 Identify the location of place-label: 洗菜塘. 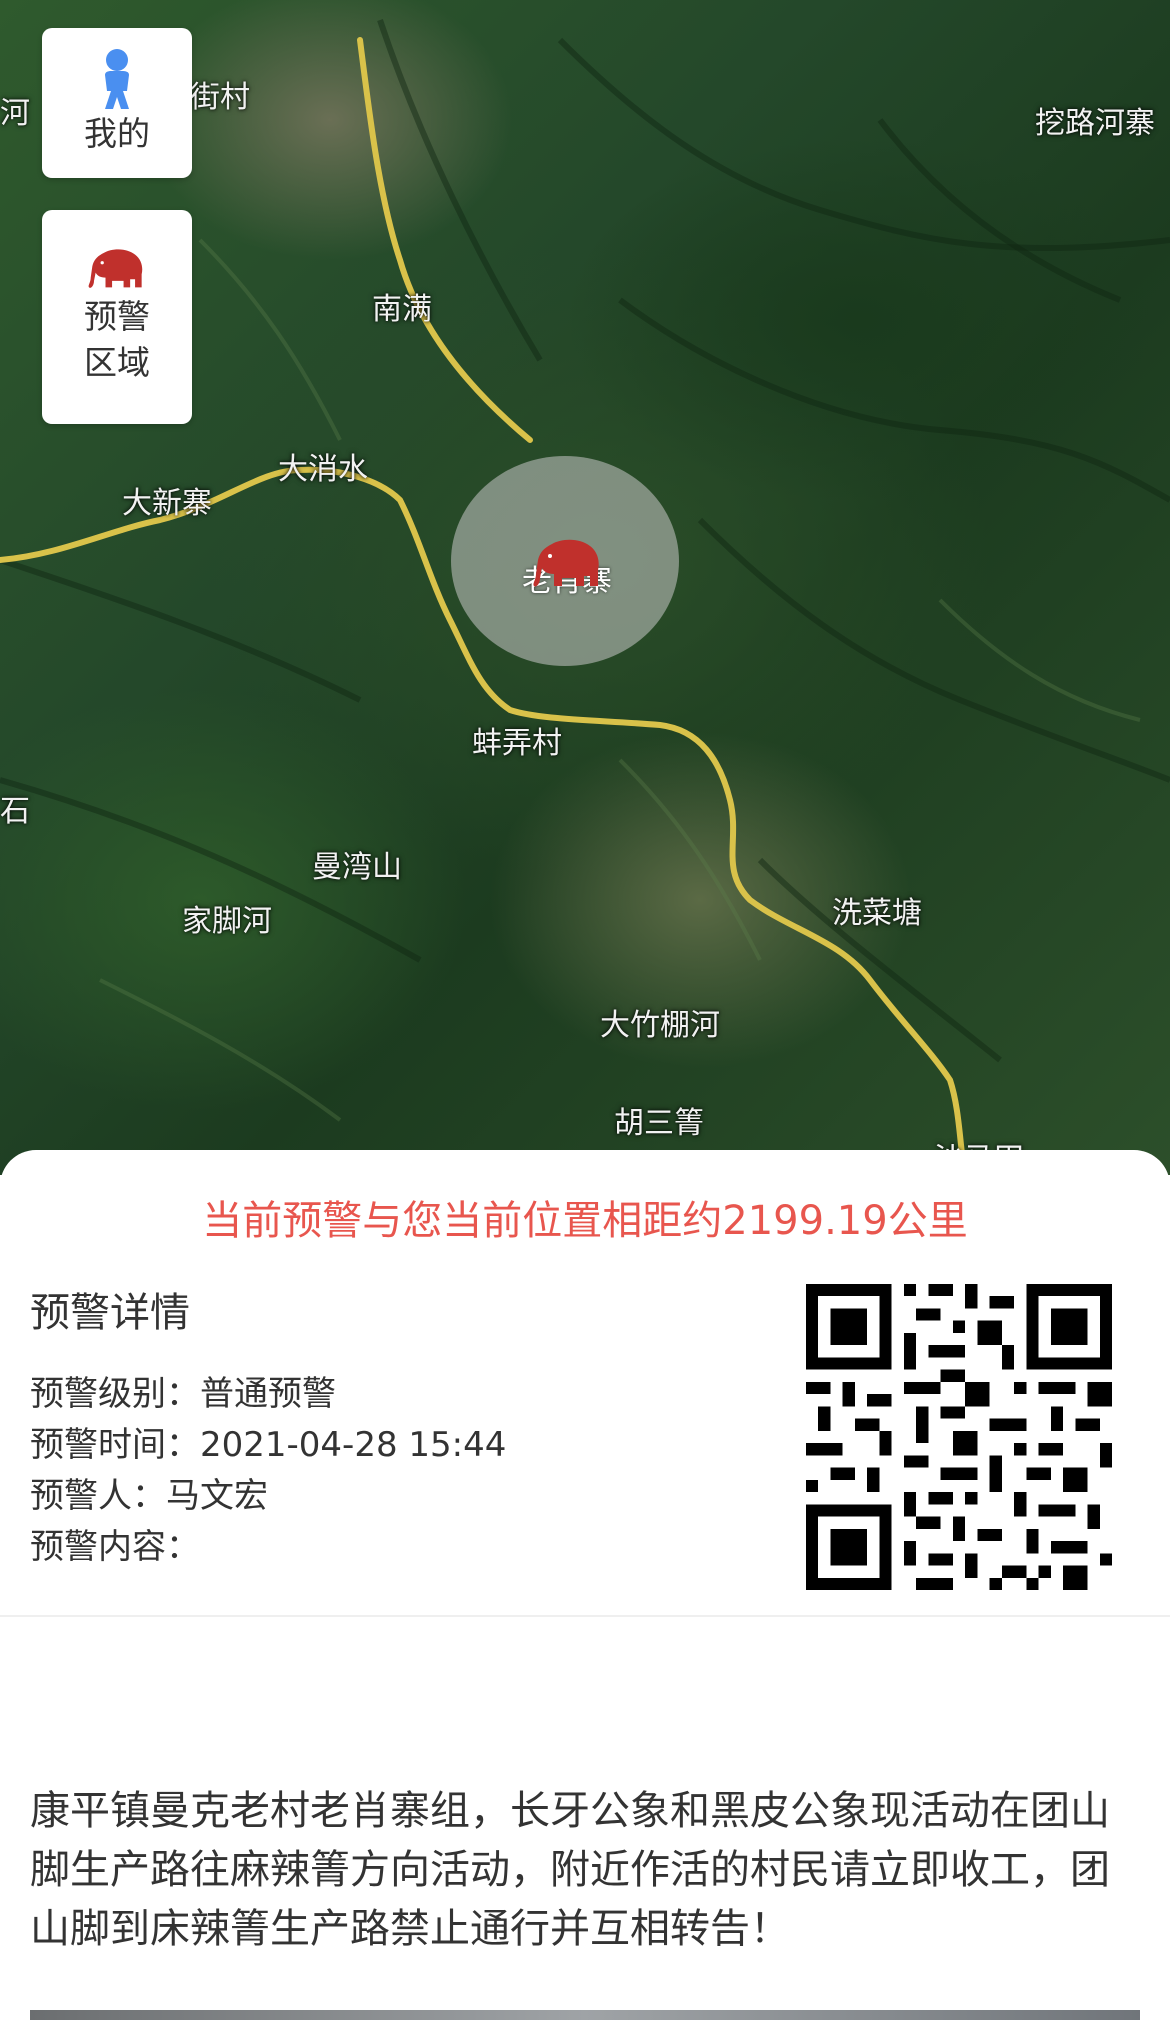
(877, 913).